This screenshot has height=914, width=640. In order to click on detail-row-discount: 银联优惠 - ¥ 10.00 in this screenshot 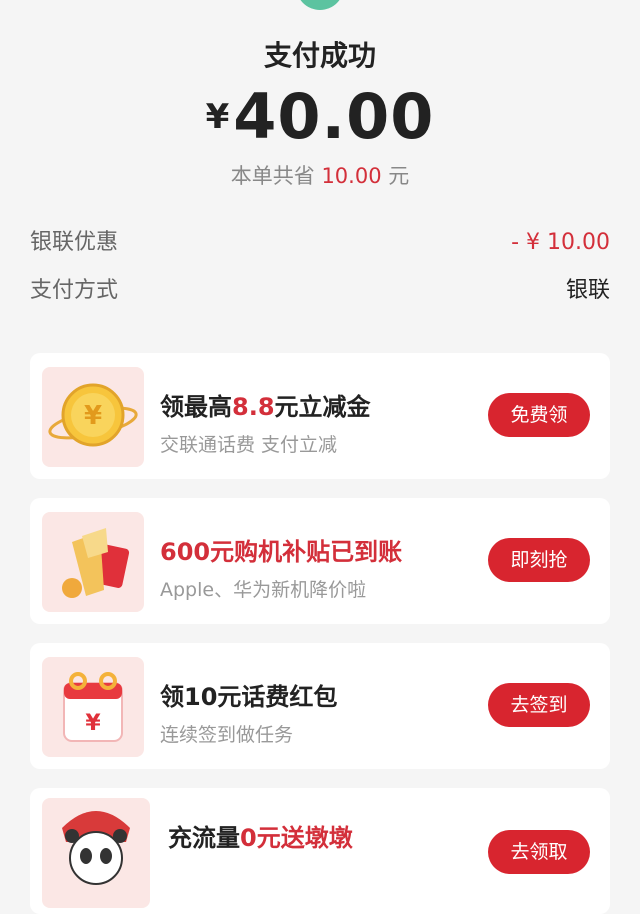, I will do `click(320, 243)`.